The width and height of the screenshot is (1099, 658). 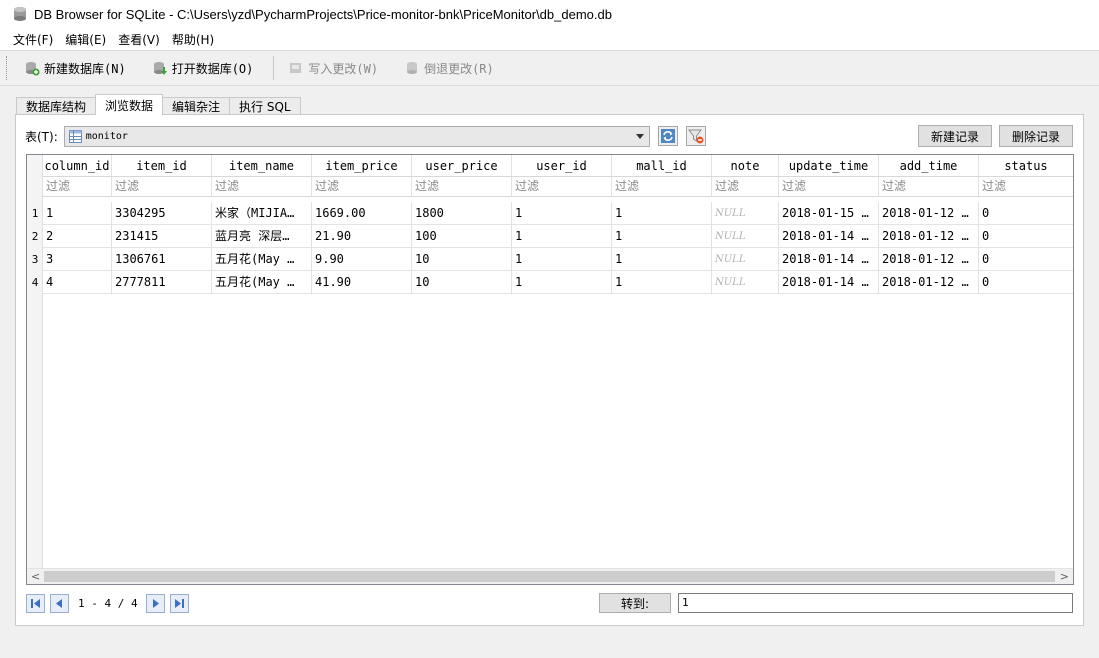 I want to click on revert-changes-button: 倒退更改(R), so click(x=449, y=68).